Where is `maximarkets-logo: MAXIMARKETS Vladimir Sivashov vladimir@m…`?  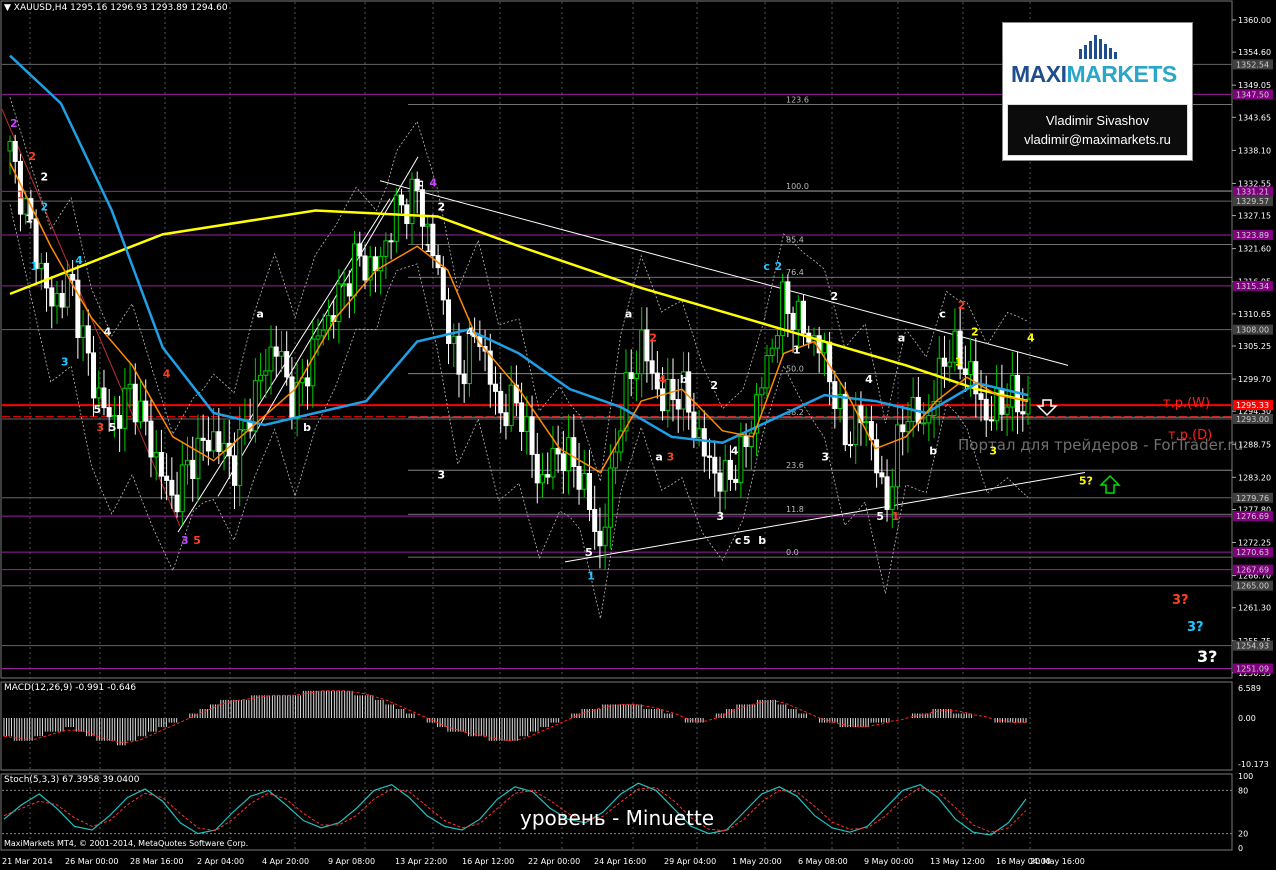
maximarkets-logo: MAXIMARKETS Vladimir Sivashov vladimir@m… is located at coordinates (1097, 91).